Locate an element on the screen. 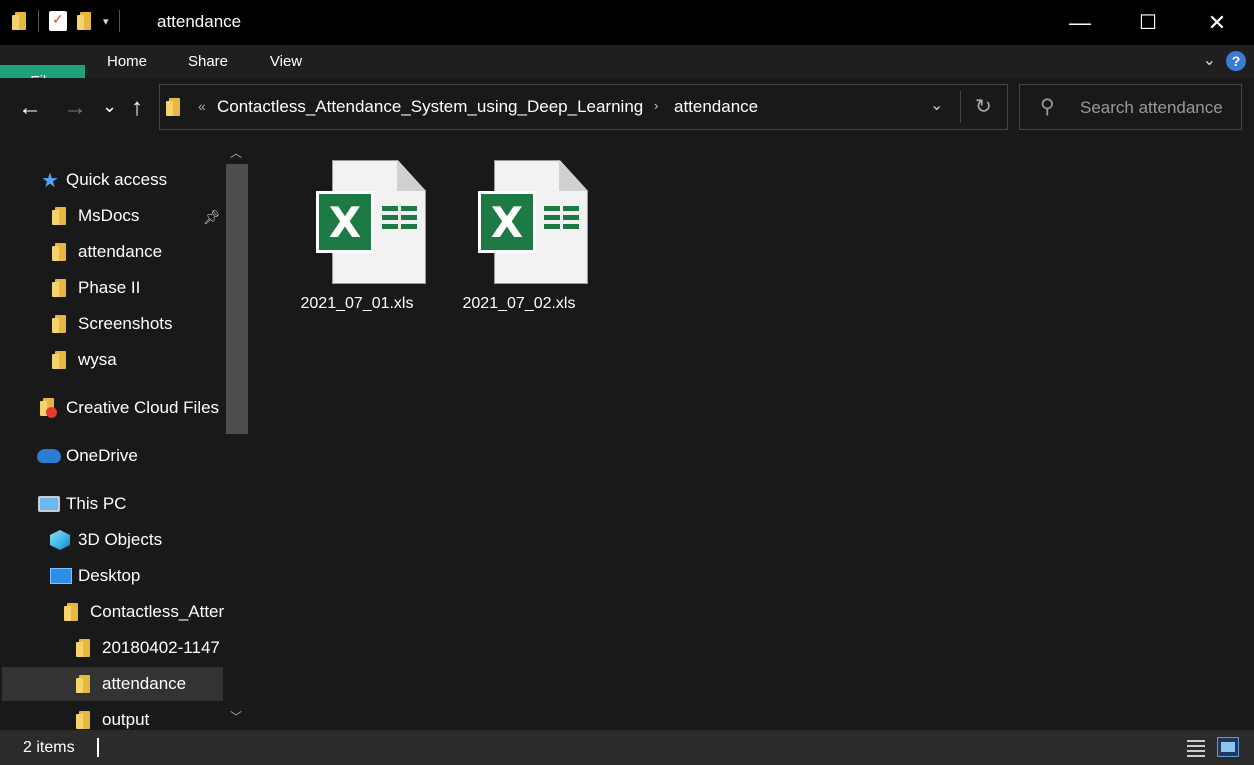 The image size is (1254, 765). new-folder-icon is located at coordinates (85, 21).